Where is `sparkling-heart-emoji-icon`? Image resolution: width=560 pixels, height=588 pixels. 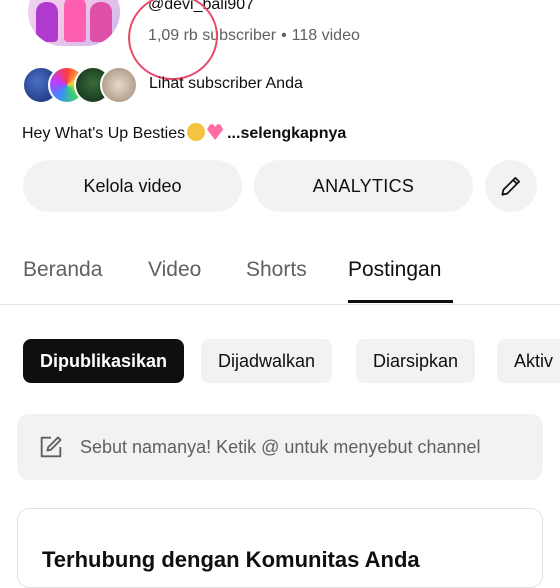
sparkling-heart-emoji-icon is located at coordinates (215, 132).